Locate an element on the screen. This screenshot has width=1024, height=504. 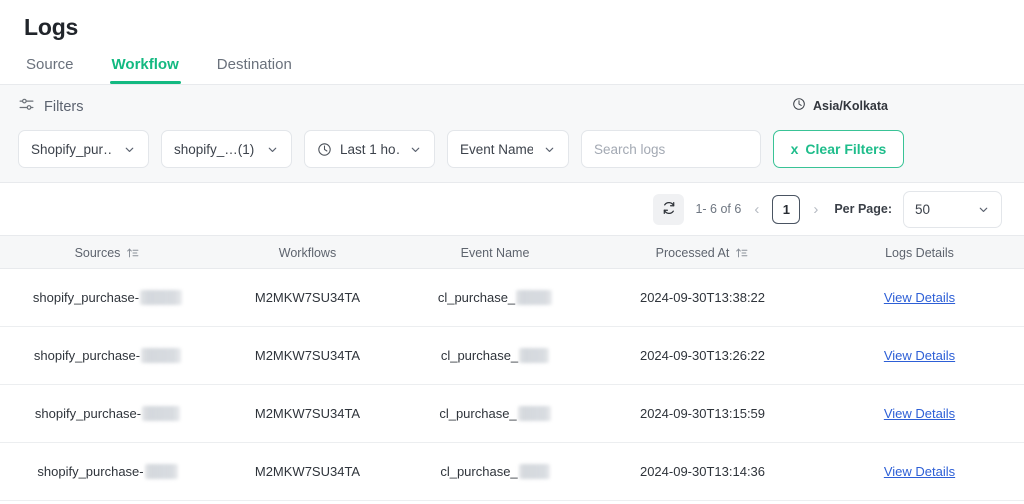
column-header-label: Logs Details is located at coordinates (919, 253).